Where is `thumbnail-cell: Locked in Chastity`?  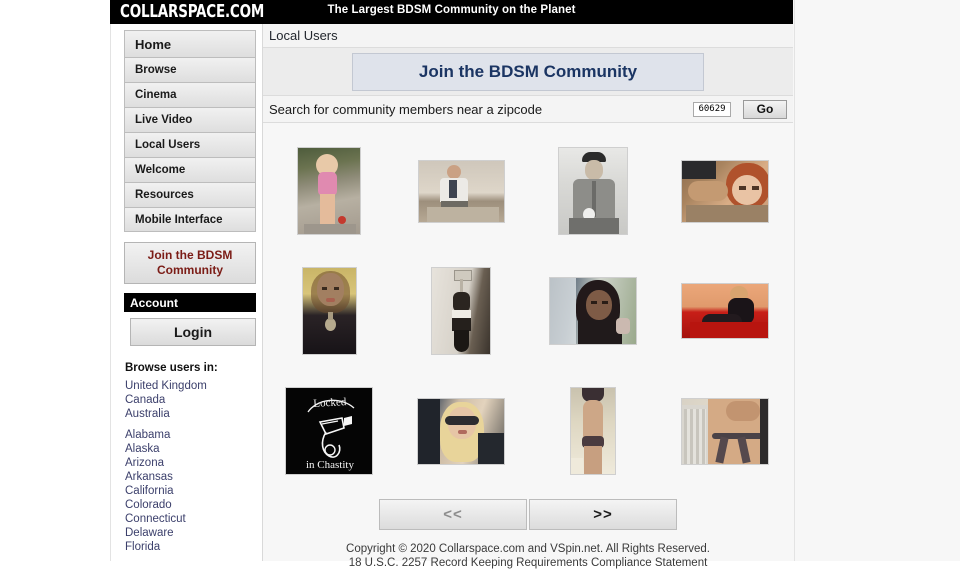
thumbnail-cell: Locked in Chastity is located at coordinates (329, 431).